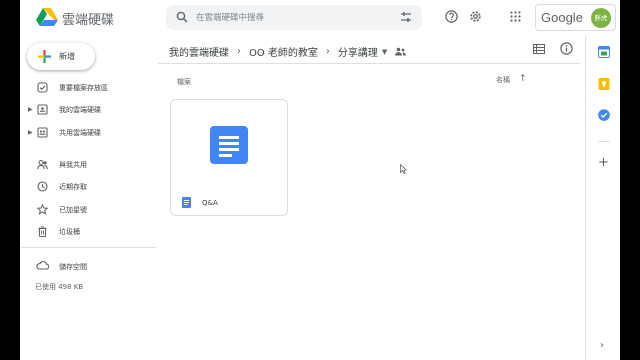 This screenshot has height=360, width=640. I want to click on app-title: 雲端硬碟, so click(88, 18).